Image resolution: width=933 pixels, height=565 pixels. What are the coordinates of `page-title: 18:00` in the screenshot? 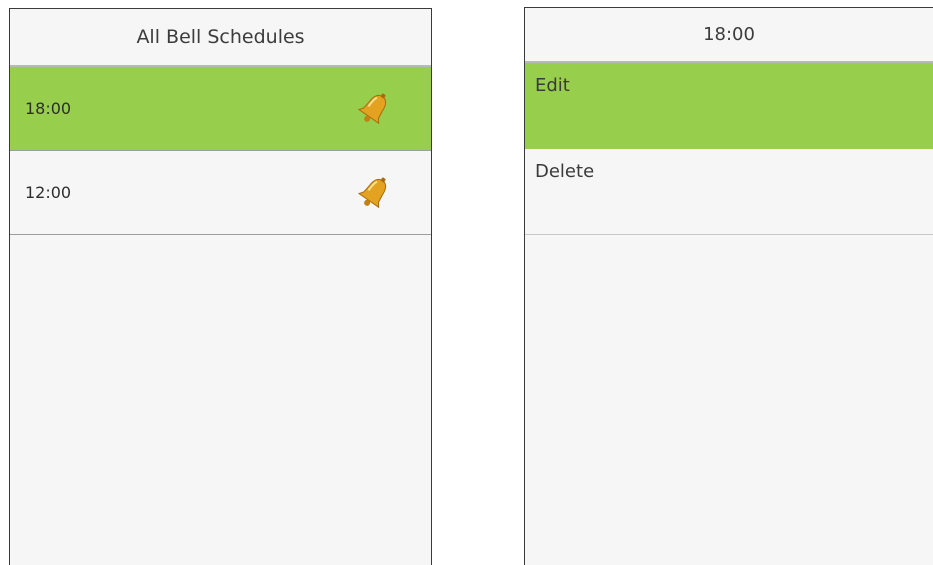 It's located at (729, 35).